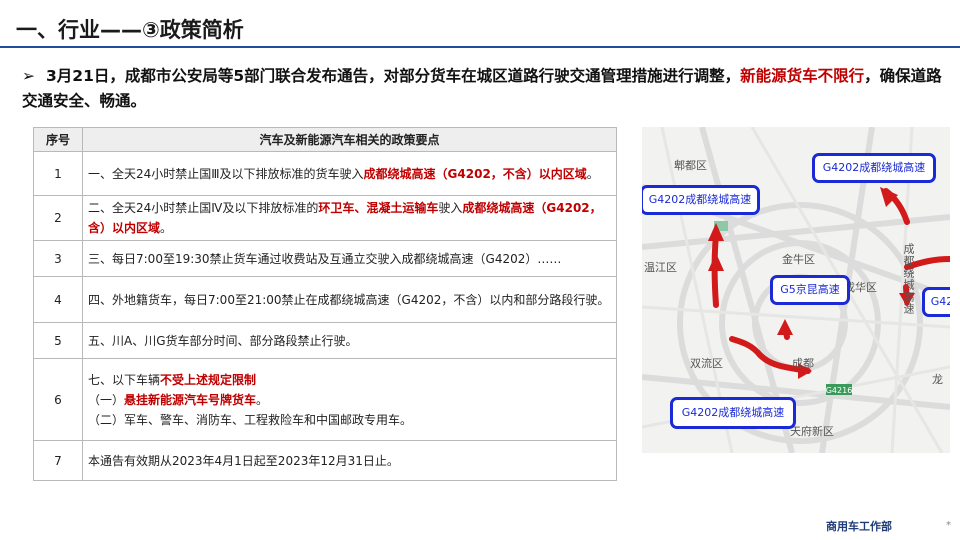 The width and height of the screenshot is (960, 540). What do you see at coordinates (208, 379) in the screenshot?
I see `policy-highlight: 不受上述规定限制` at bounding box center [208, 379].